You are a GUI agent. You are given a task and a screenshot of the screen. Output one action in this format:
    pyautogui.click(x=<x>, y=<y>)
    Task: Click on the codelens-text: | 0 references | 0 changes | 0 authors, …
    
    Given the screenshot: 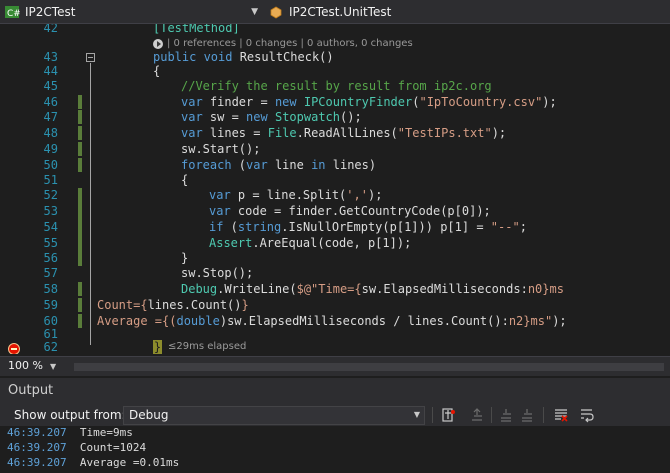 What is the action you would take?
    pyautogui.click(x=290, y=43)
    